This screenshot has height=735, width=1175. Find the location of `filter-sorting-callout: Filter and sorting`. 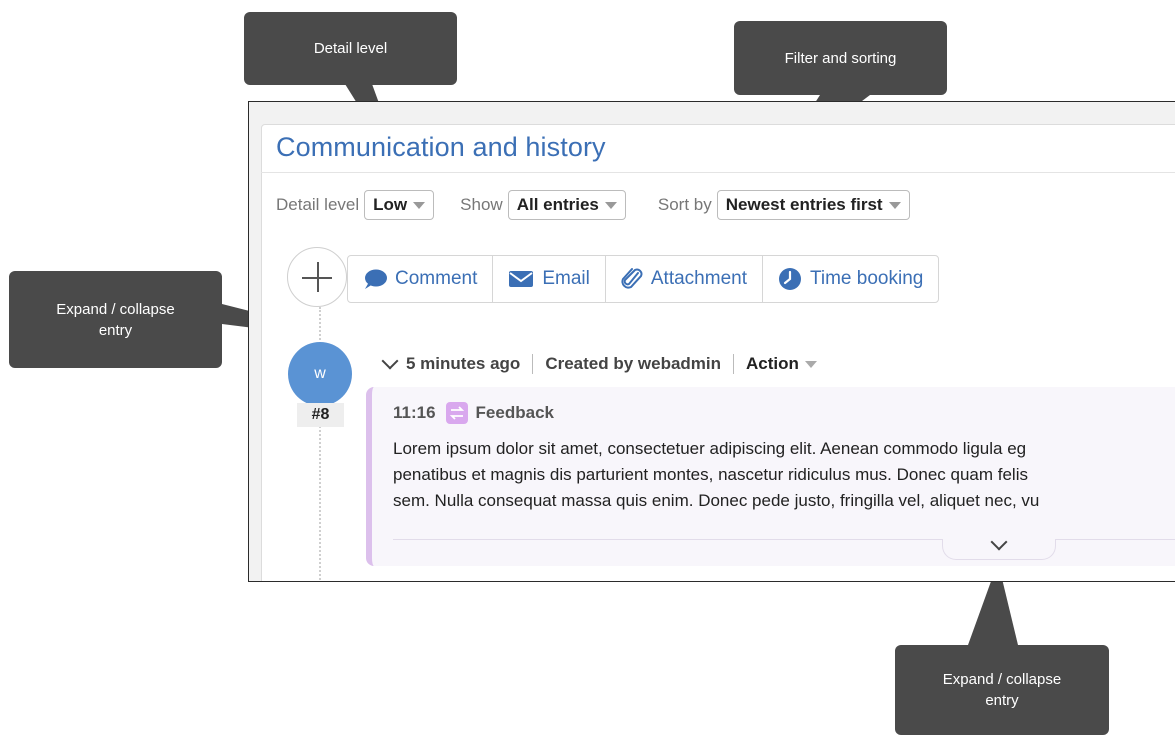

filter-sorting-callout: Filter and sorting is located at coordinates (840, 58).